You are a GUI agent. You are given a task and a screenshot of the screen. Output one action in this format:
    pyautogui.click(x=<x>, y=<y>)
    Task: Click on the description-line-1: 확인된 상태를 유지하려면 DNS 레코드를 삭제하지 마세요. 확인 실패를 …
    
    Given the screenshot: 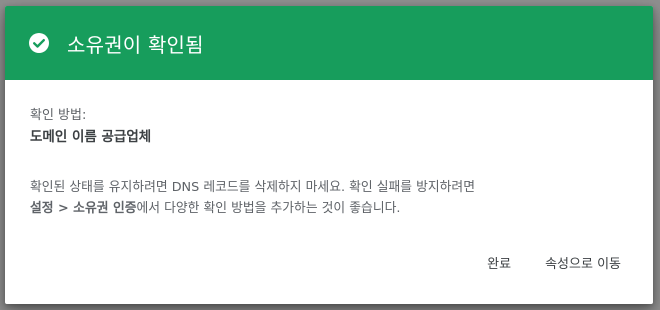 What is the action you would take?
    pyautogui.click(x=252, y=187)
    